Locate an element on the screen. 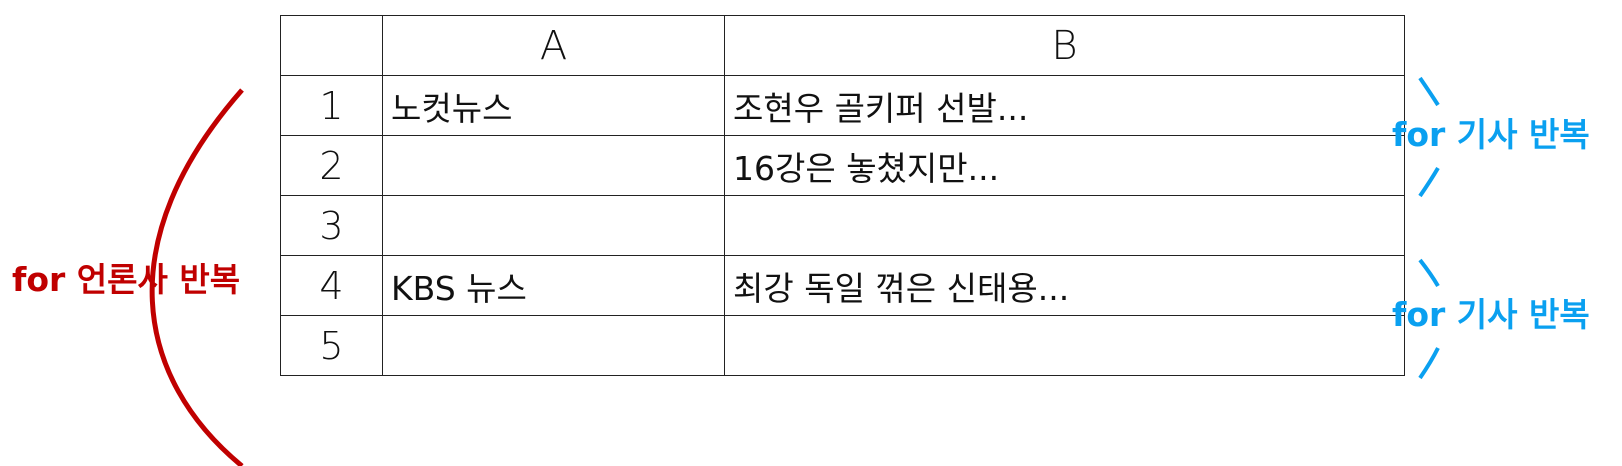 This screenshot has width=1622, height=466. outer-loop-label: for 언론사 반복 is located at coordinates (126, 279).